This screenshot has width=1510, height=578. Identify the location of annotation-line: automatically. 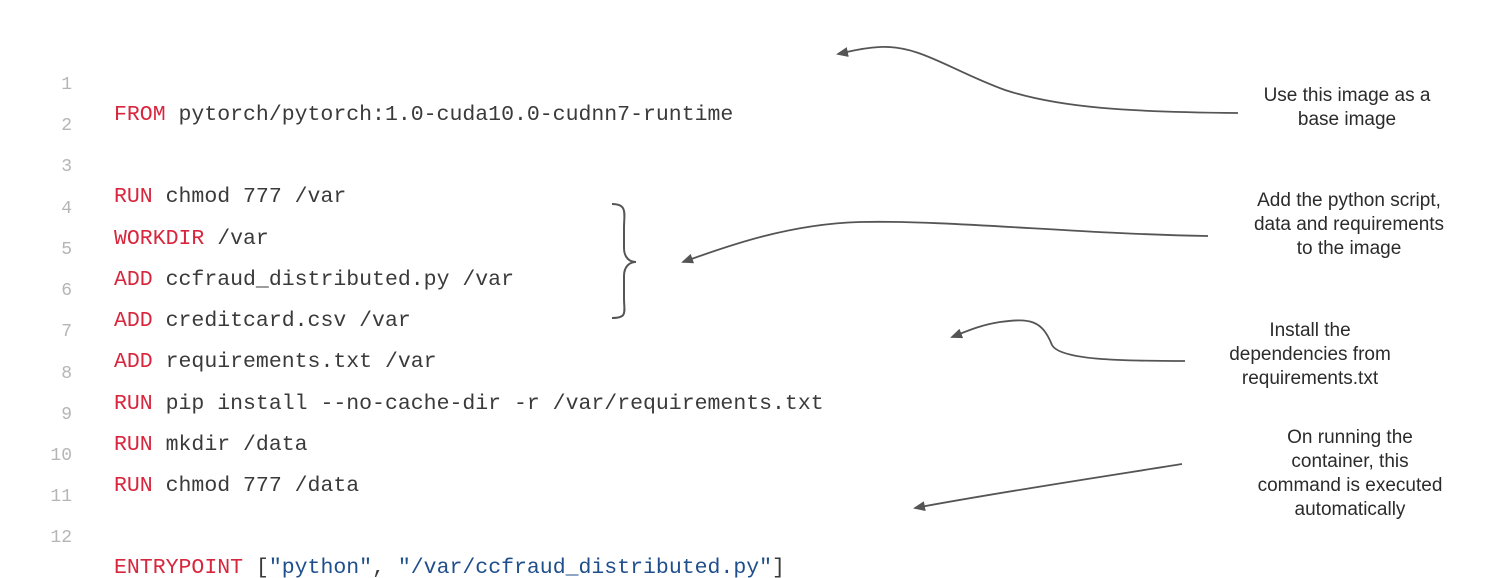
(1350, 509).